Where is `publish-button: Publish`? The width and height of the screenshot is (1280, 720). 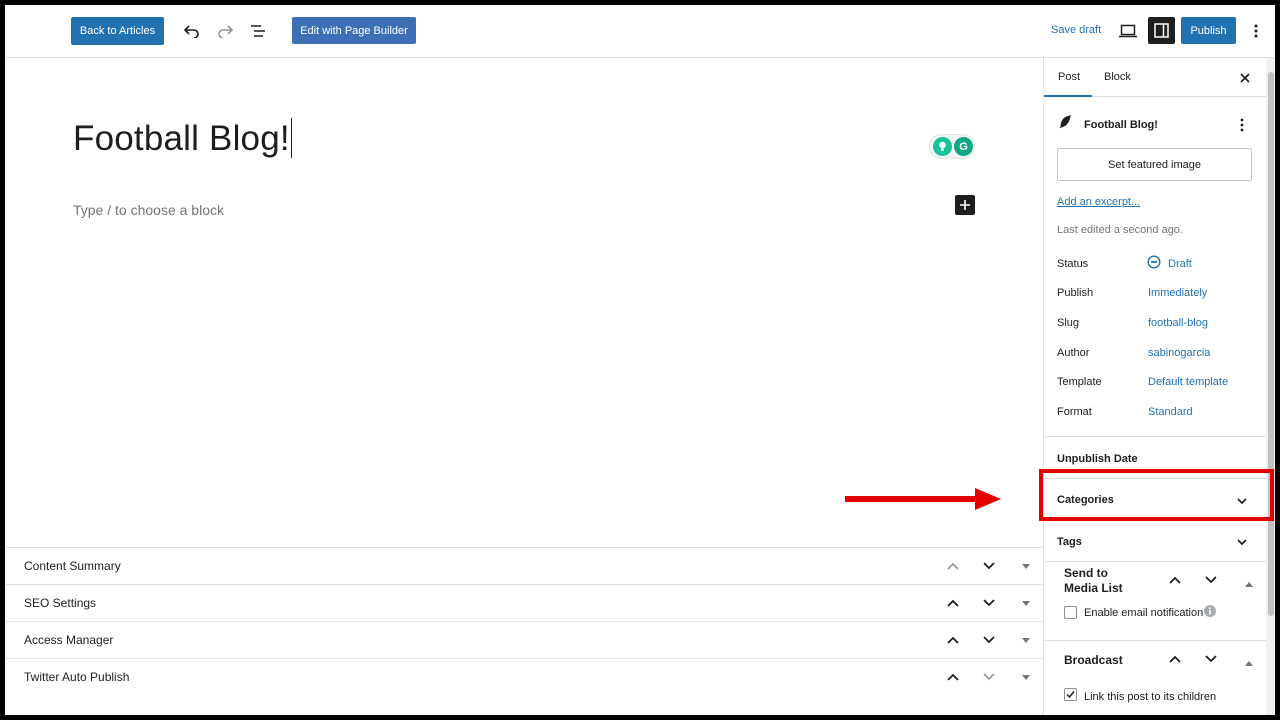
publish-button: Publish is located at coordinates (1208, 30).